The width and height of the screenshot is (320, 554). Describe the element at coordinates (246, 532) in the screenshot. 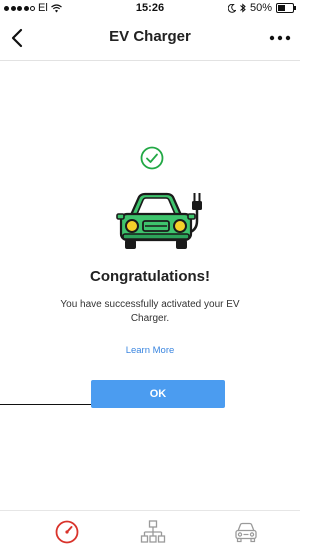

I see `car-icon` at that location.